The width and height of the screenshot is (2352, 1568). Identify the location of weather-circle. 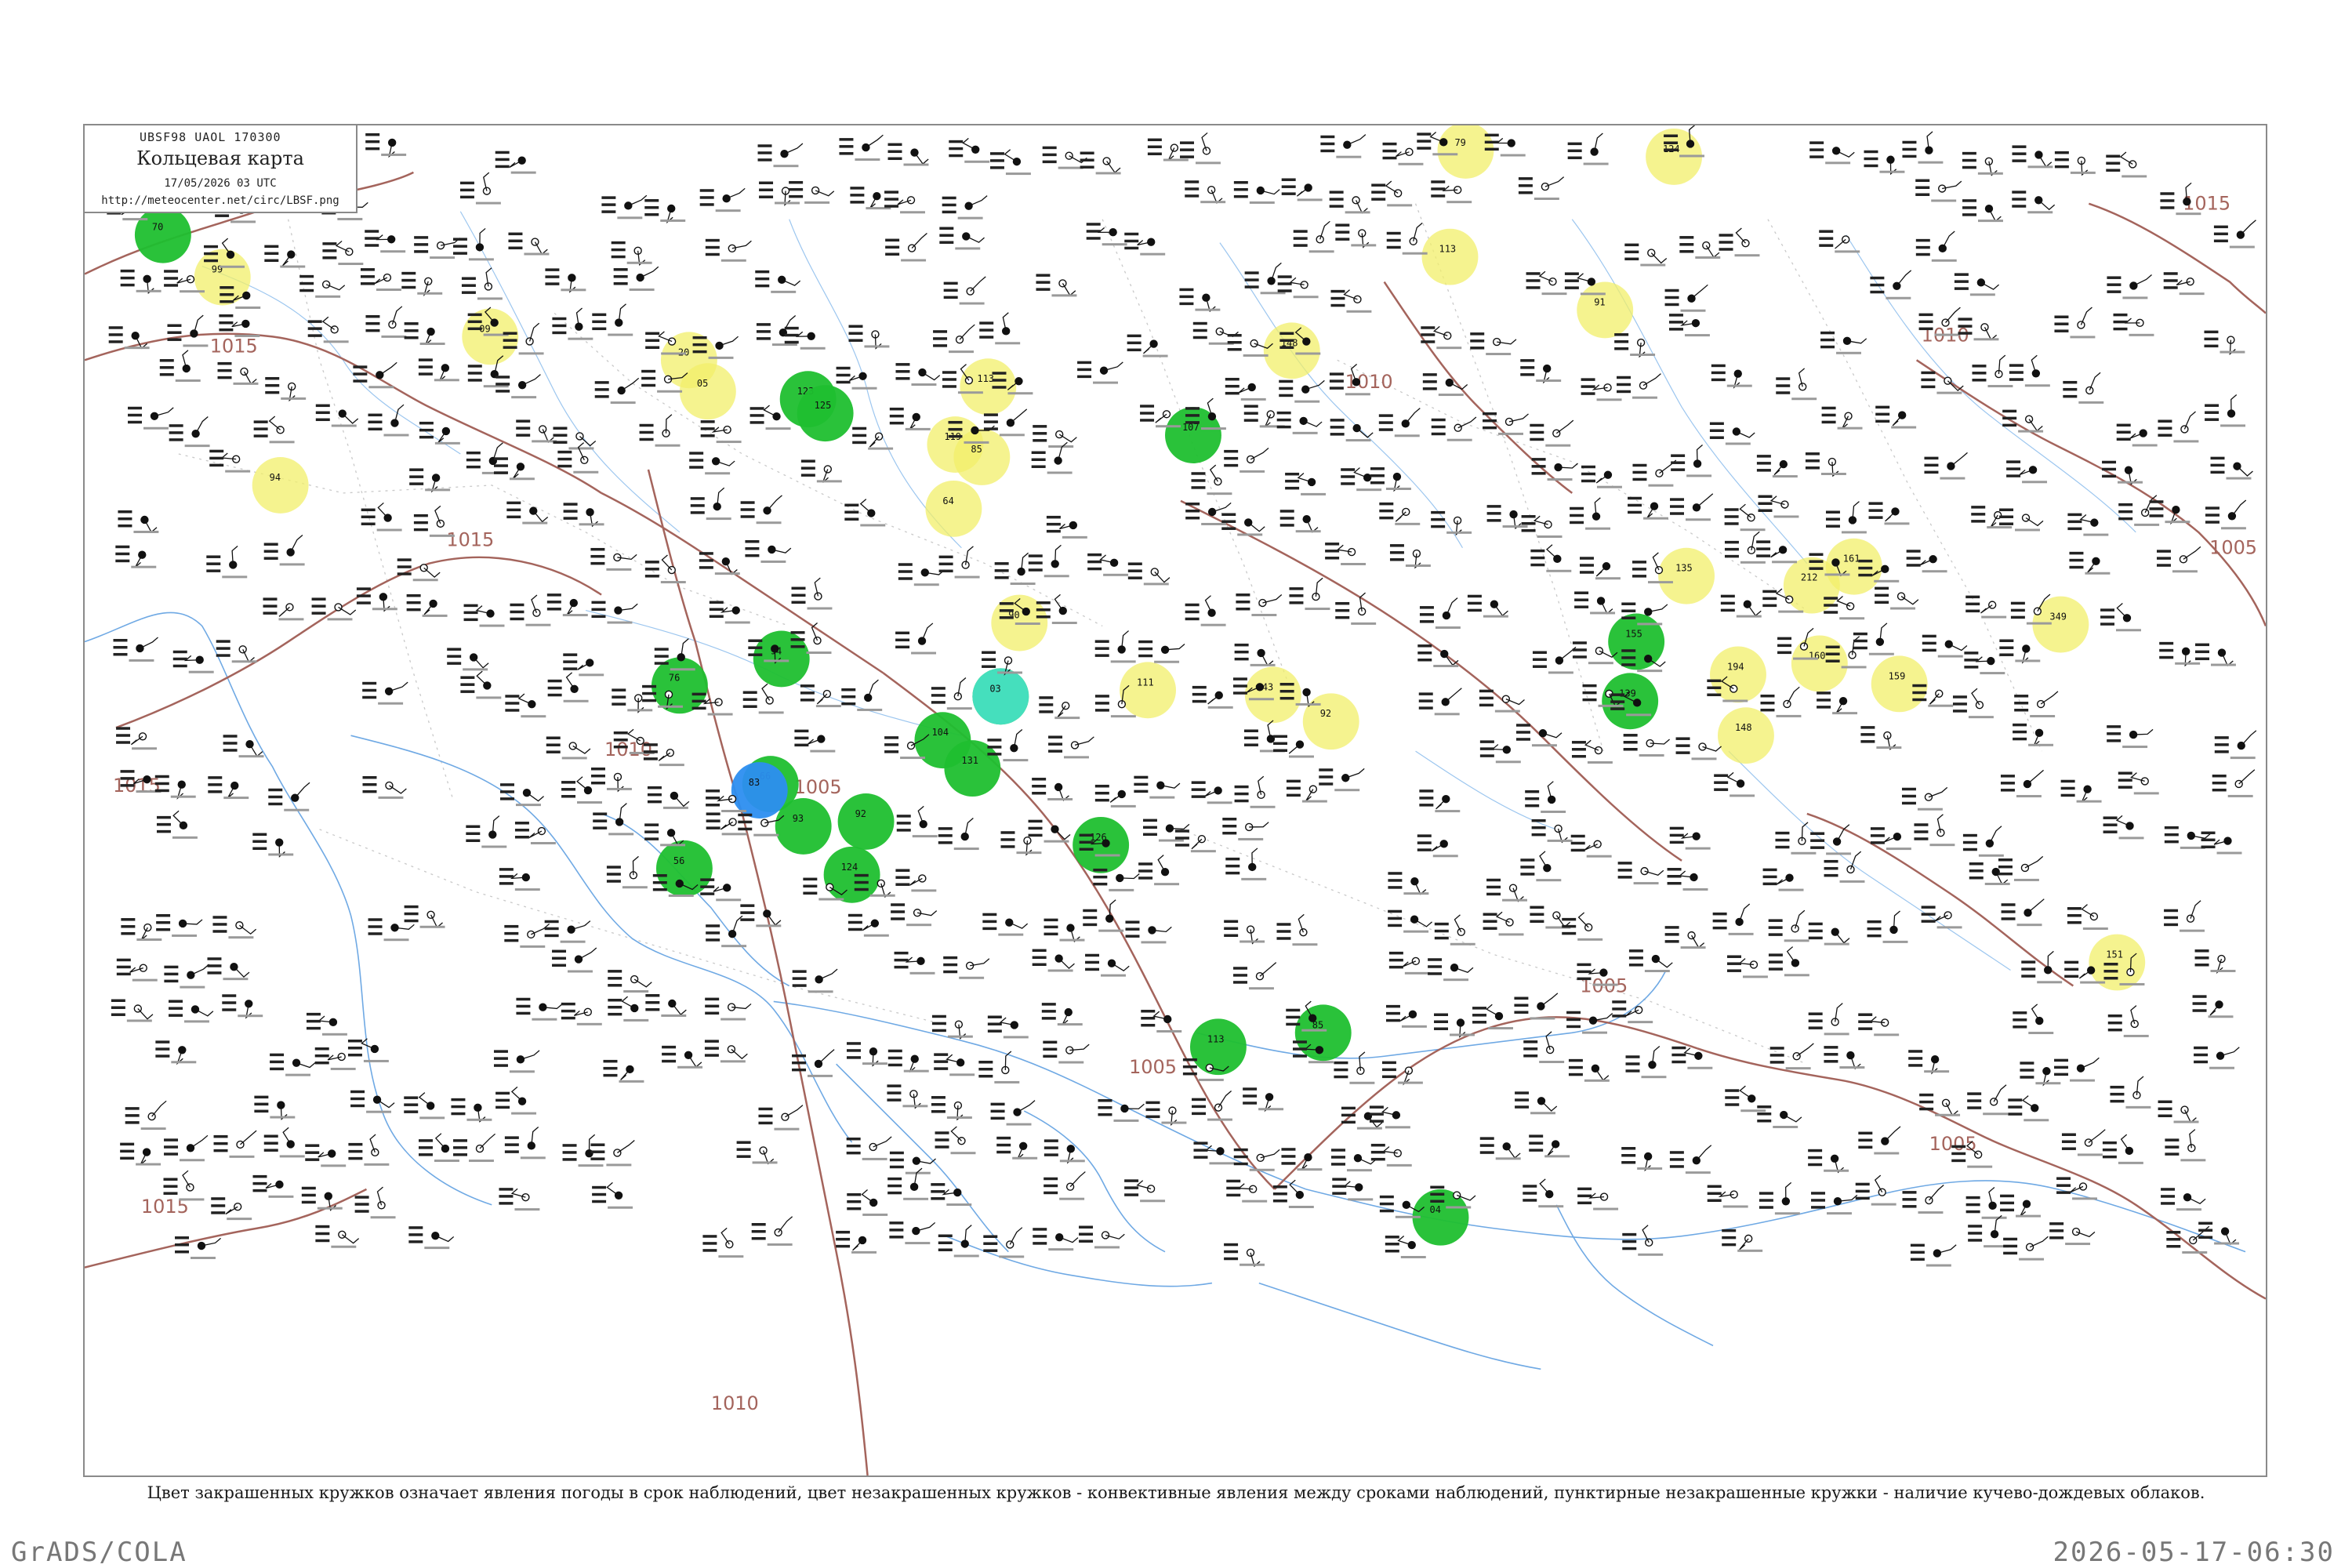
(491, 336).